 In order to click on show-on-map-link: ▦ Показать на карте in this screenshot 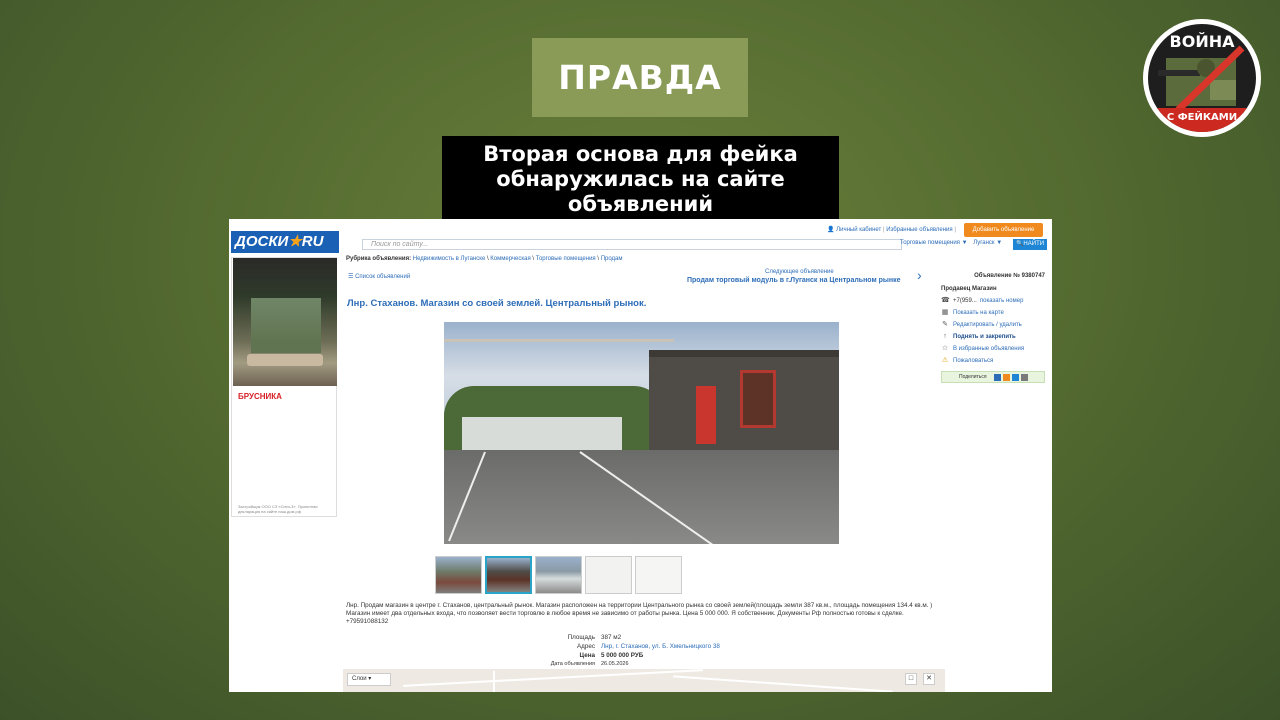, I will do `click(996, 312)`.